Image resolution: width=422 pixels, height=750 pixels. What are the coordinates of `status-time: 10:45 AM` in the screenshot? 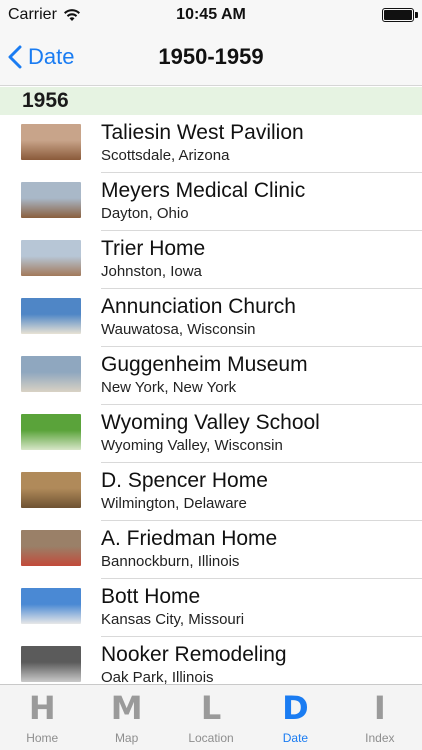 It's located at (211, 14).